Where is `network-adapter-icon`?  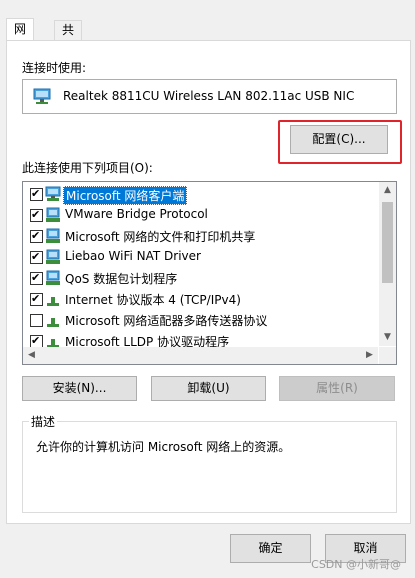
network-adapter-icon is located at coordinates (42, 97).